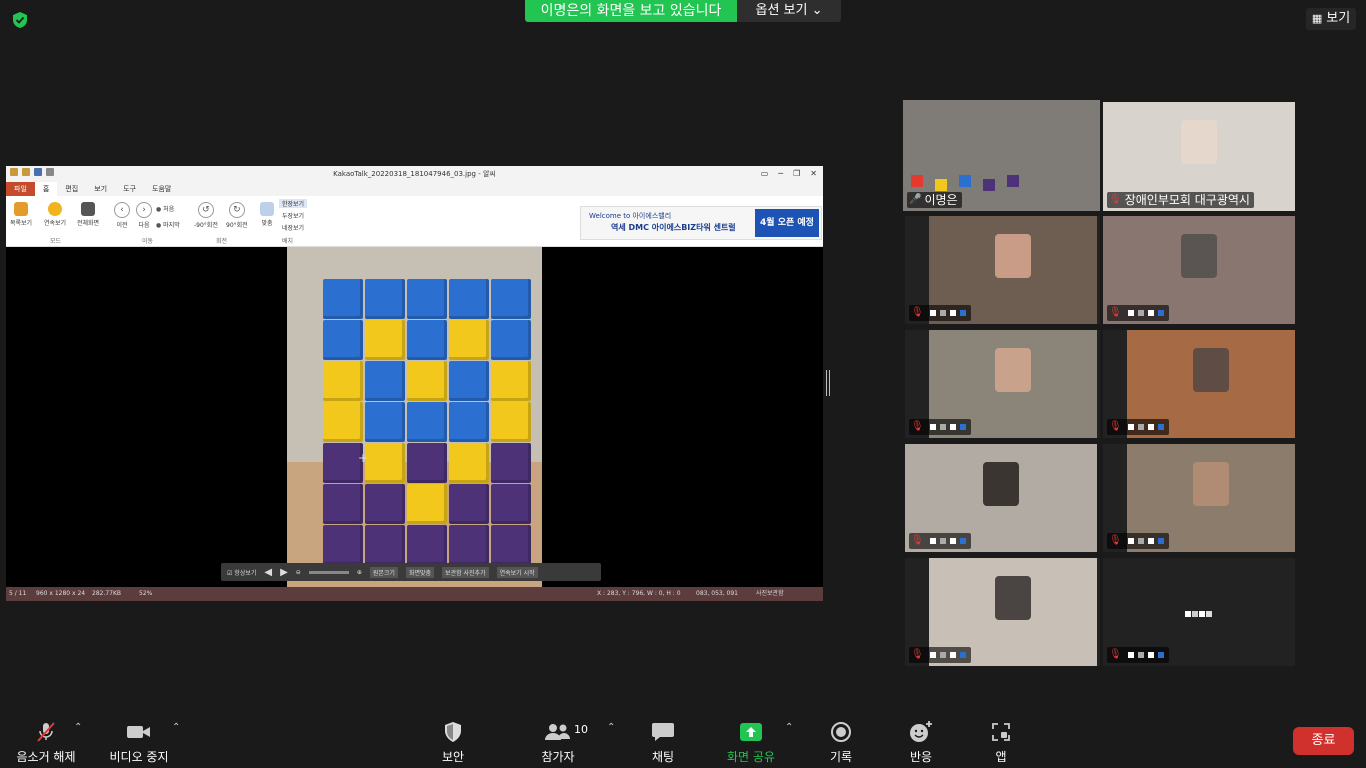 This screenshot has width=1366, height=768. What do you see at coordinates (159, 225) in the screenshot?
I see `last-icon: ●` at bounding box center [159, 225].